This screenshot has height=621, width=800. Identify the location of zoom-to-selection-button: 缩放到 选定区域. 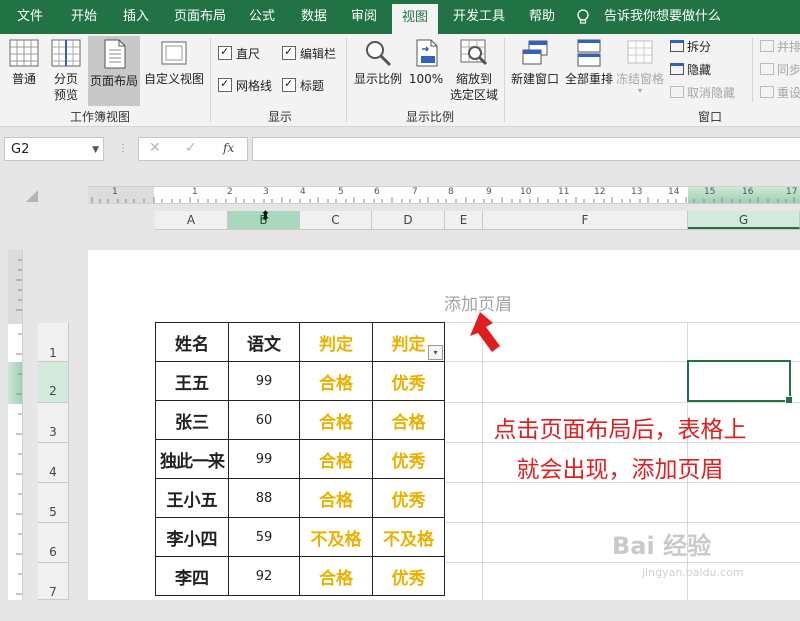
(474, 71).